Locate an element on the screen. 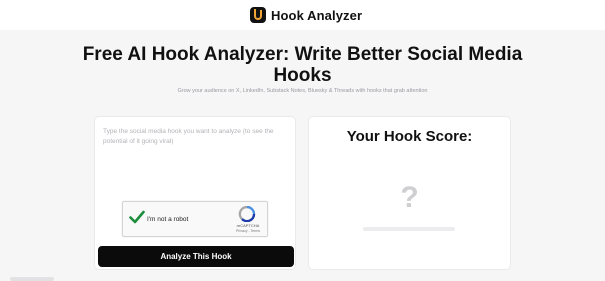 This screenshot has height=281, width=605. question-mark-icon: ? is located at coordinates (409, 197).